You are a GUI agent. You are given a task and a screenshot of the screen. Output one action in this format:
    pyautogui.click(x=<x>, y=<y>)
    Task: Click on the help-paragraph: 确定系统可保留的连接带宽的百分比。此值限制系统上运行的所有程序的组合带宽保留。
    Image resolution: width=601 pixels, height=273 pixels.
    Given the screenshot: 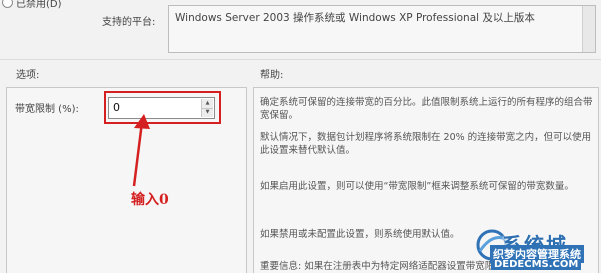 What is the action you would take?
    pyautogui.click(x=426, y=109)
    